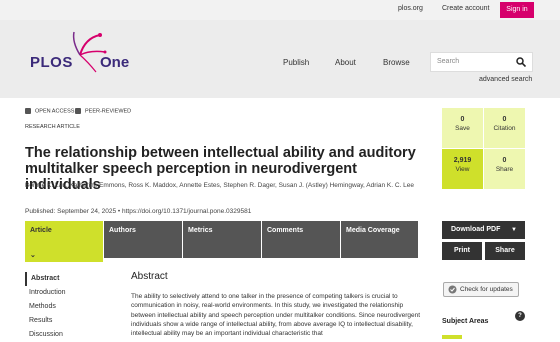 Image resolution: width=560 pixels, height=342 pixels. I want to click on search-input: Search, so click(481, 62).